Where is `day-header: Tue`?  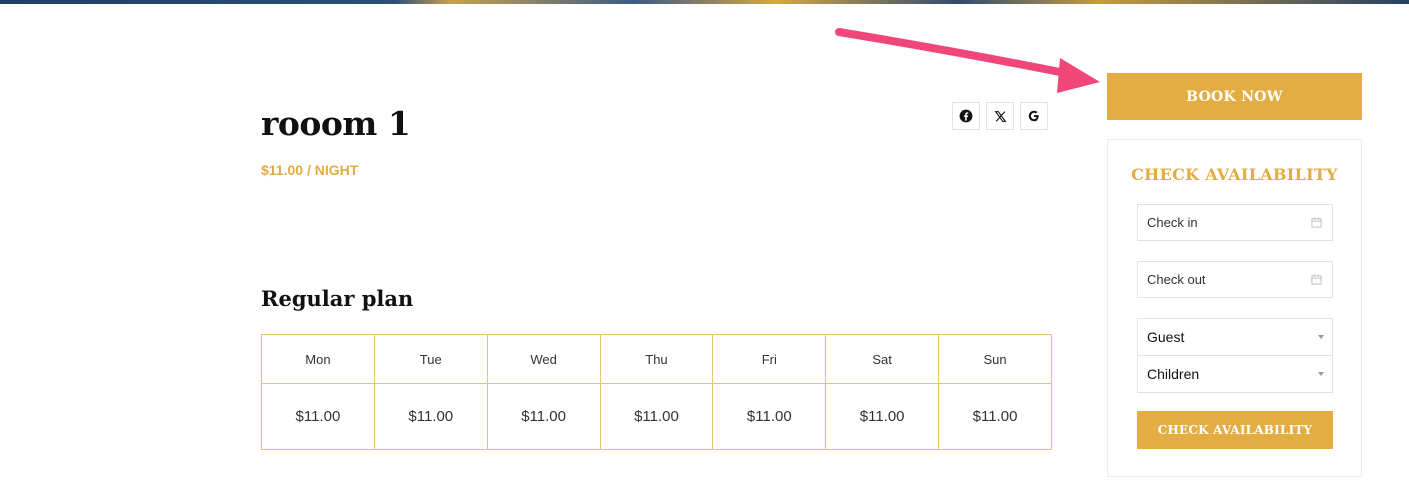 day-header: Tue is located at coordinates (430, 359).